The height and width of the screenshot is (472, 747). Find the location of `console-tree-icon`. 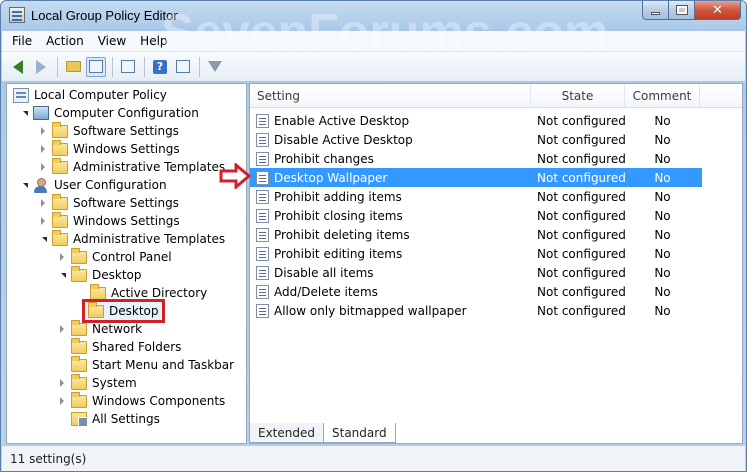

console-tree-icon is located at coordinates (96, 66).